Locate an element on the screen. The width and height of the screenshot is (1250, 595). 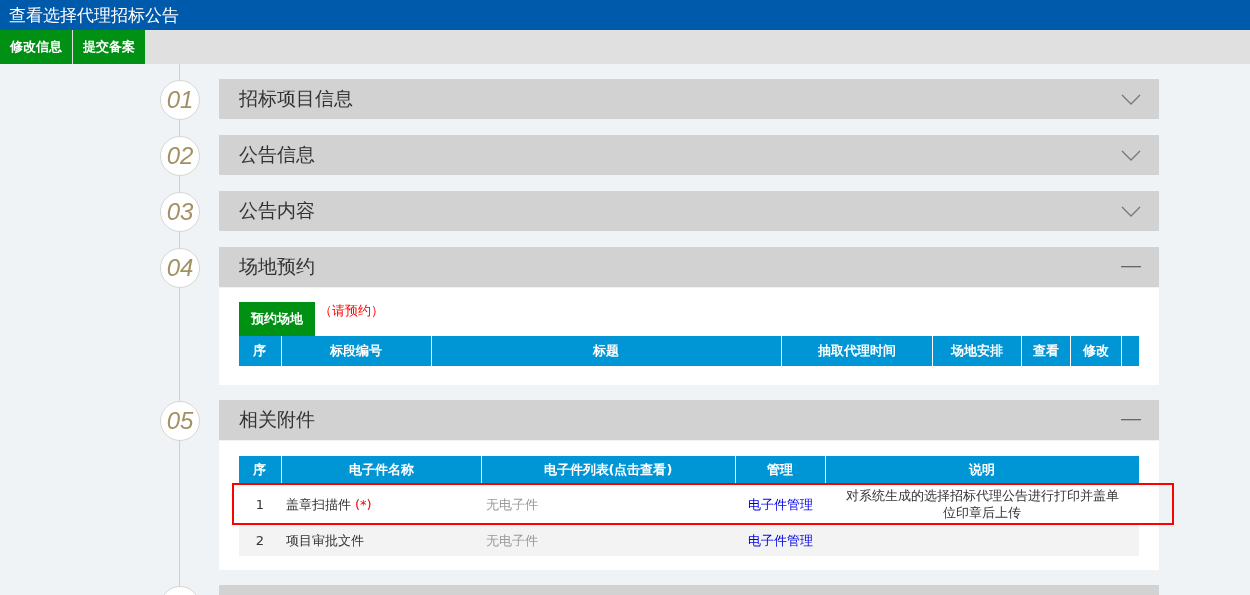
column-header: 管理 is located at coordinates (780, 469).